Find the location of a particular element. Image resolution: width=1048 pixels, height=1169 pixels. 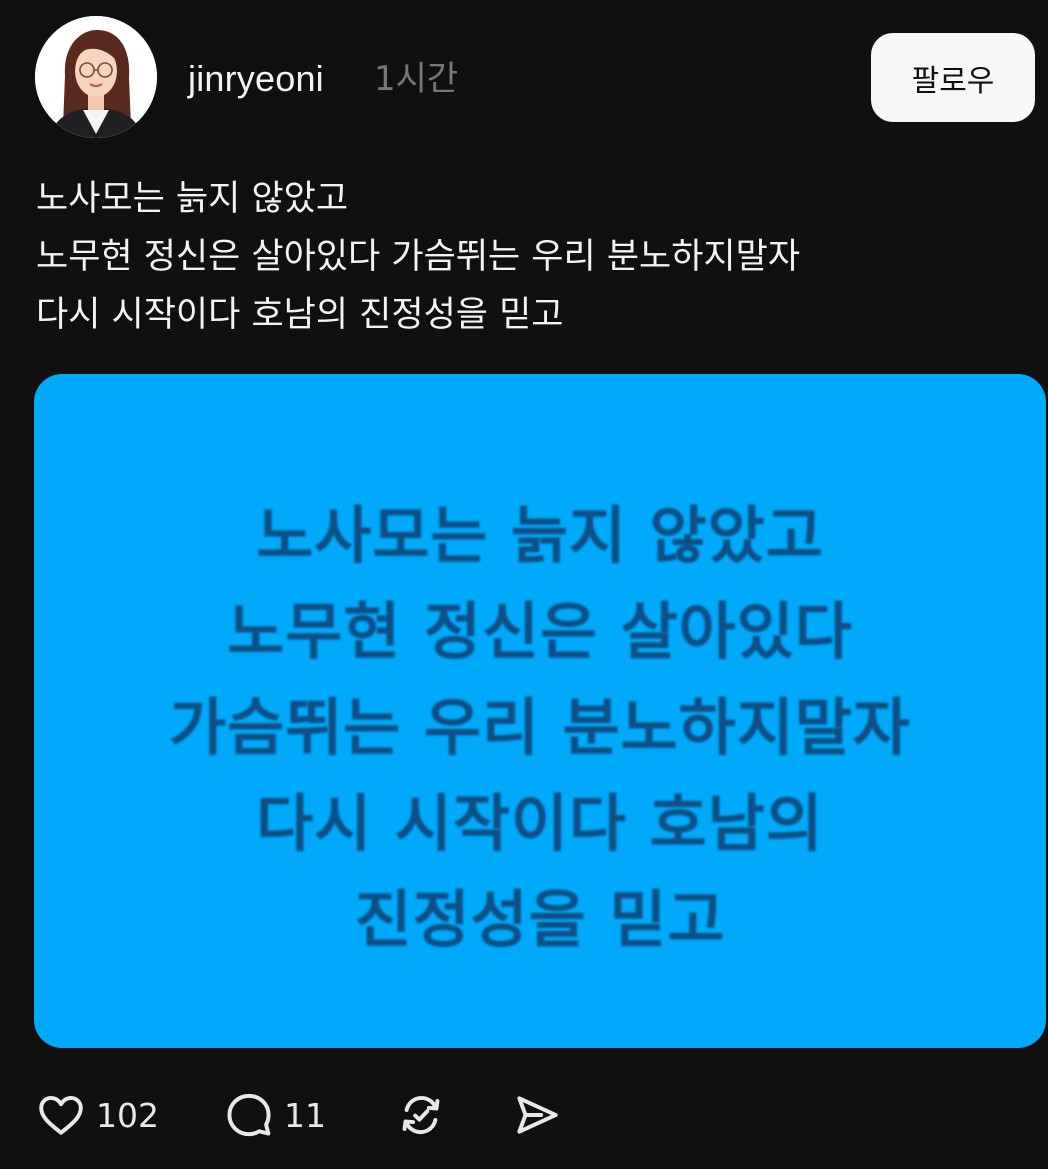

caption-line: 다시 시작이다 호남의 진정성을 믿고 is located at coordinates (300, 315).